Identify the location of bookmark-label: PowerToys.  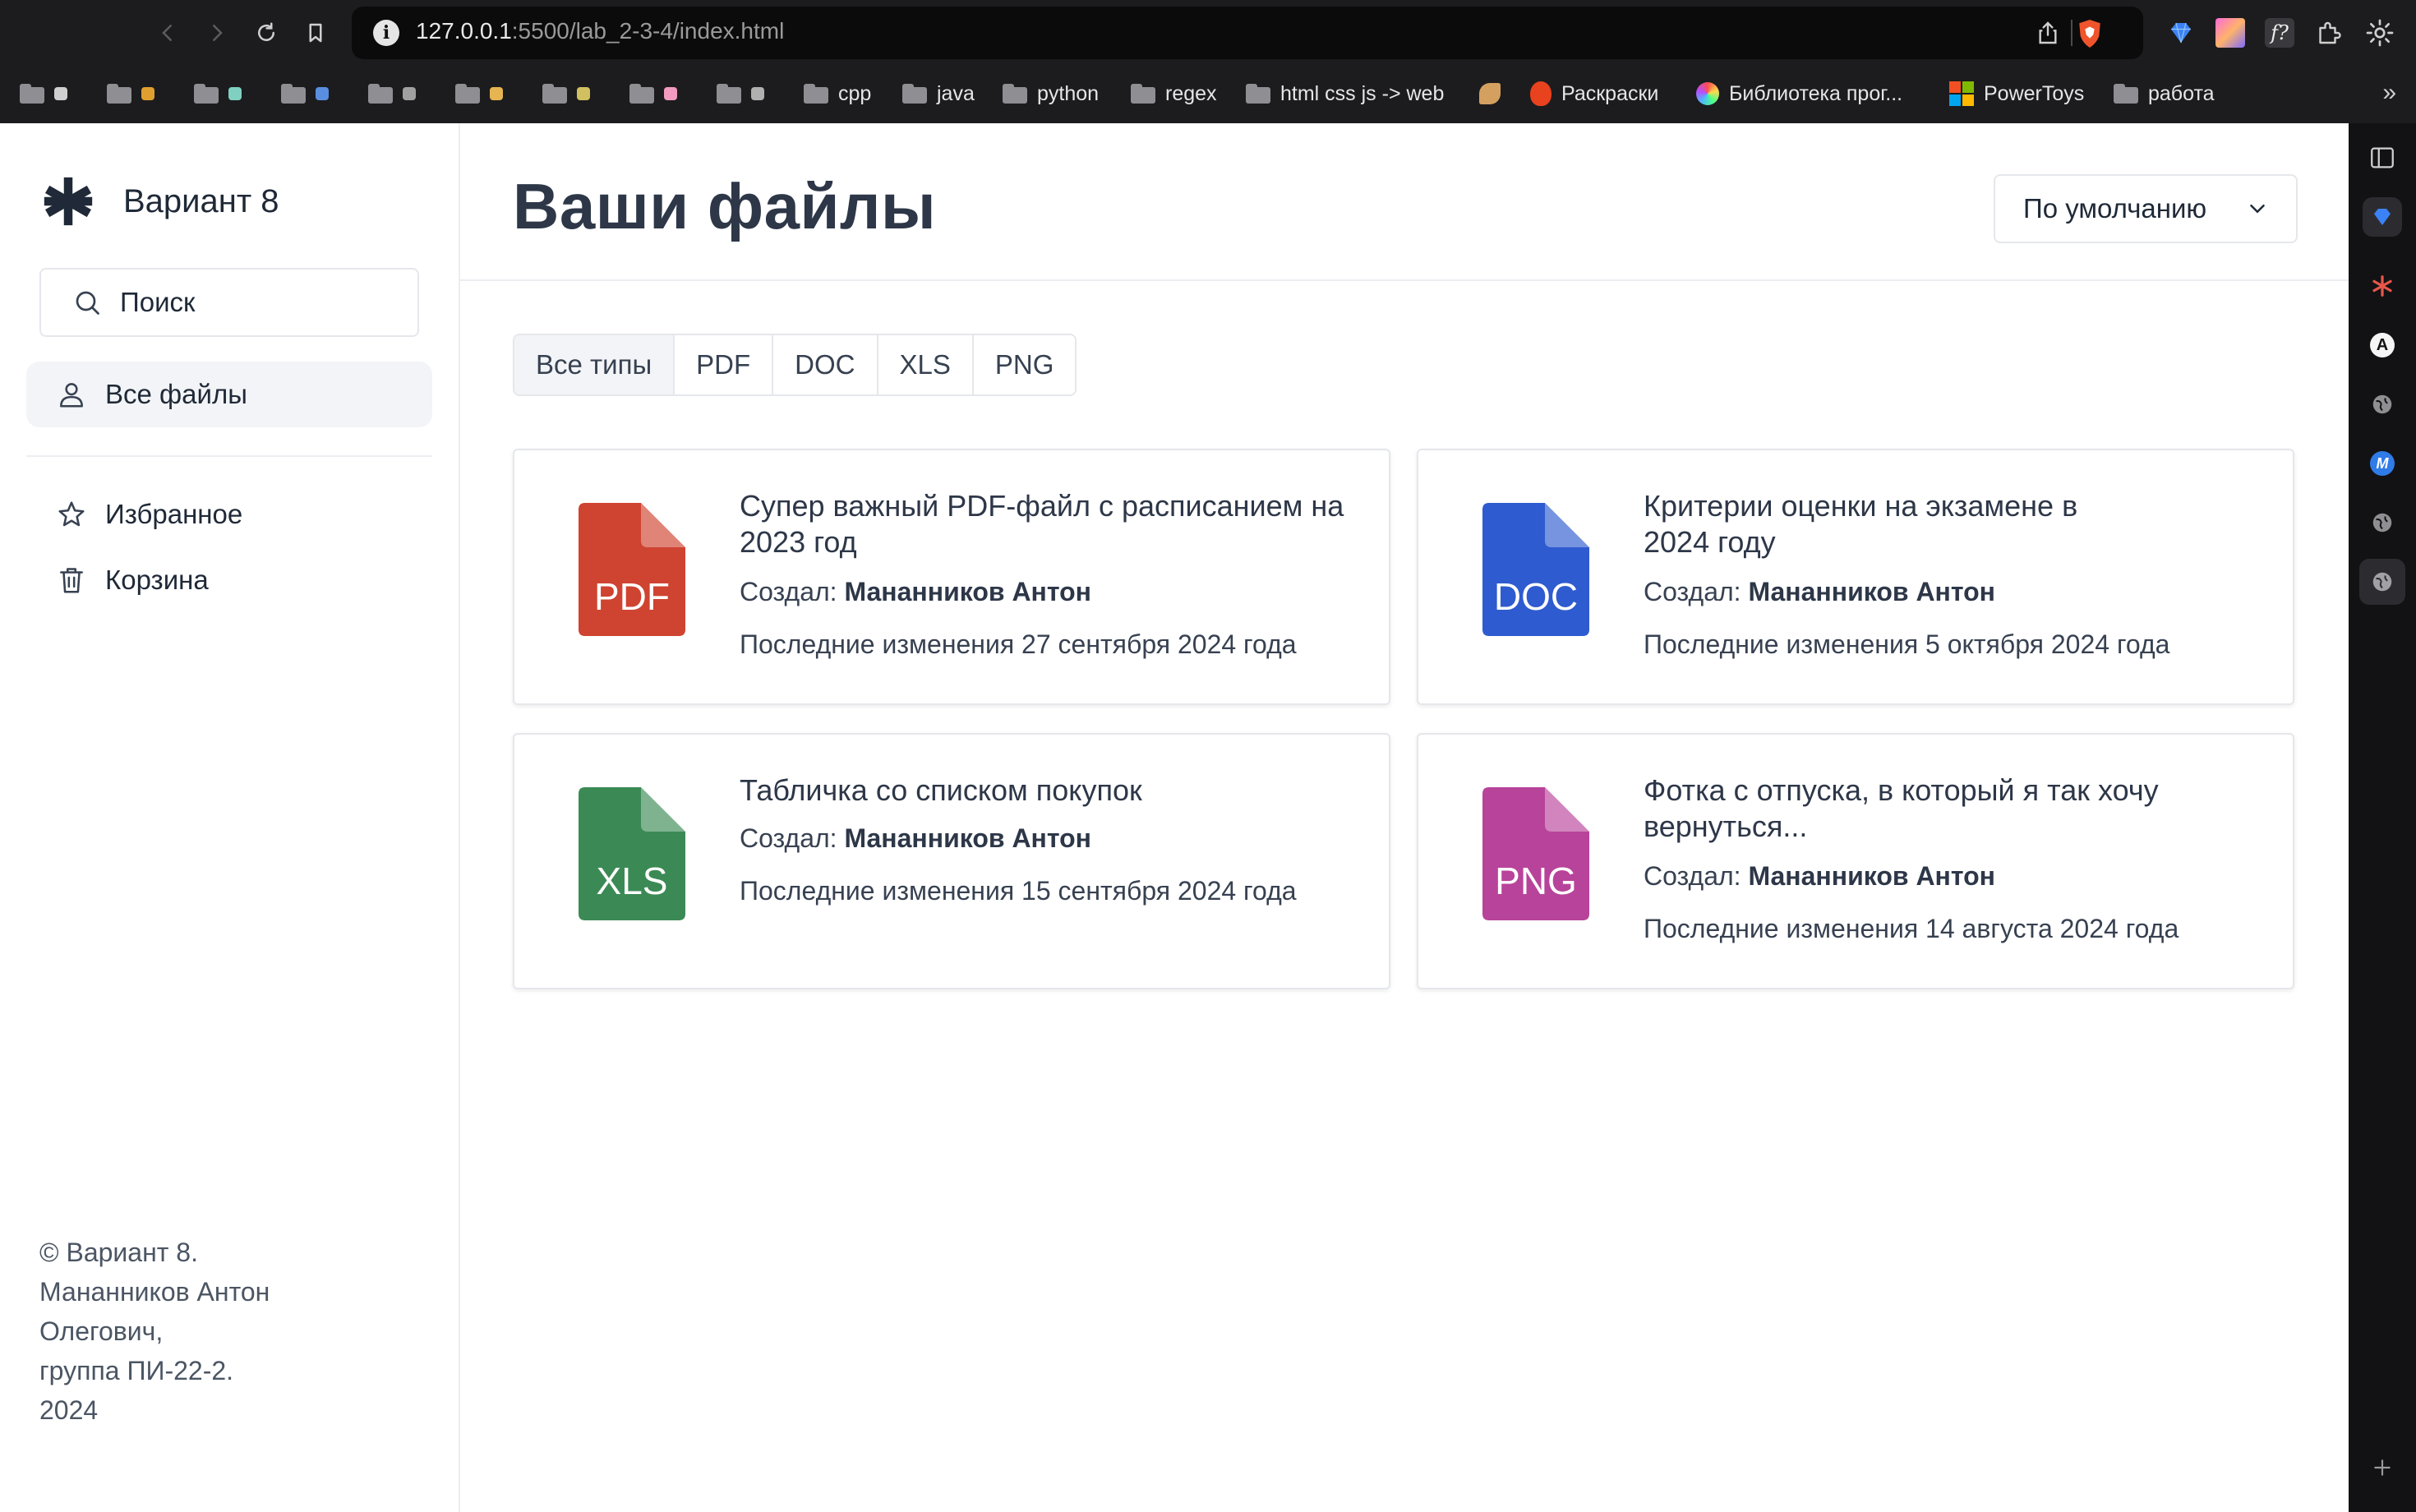
(2034, 93).